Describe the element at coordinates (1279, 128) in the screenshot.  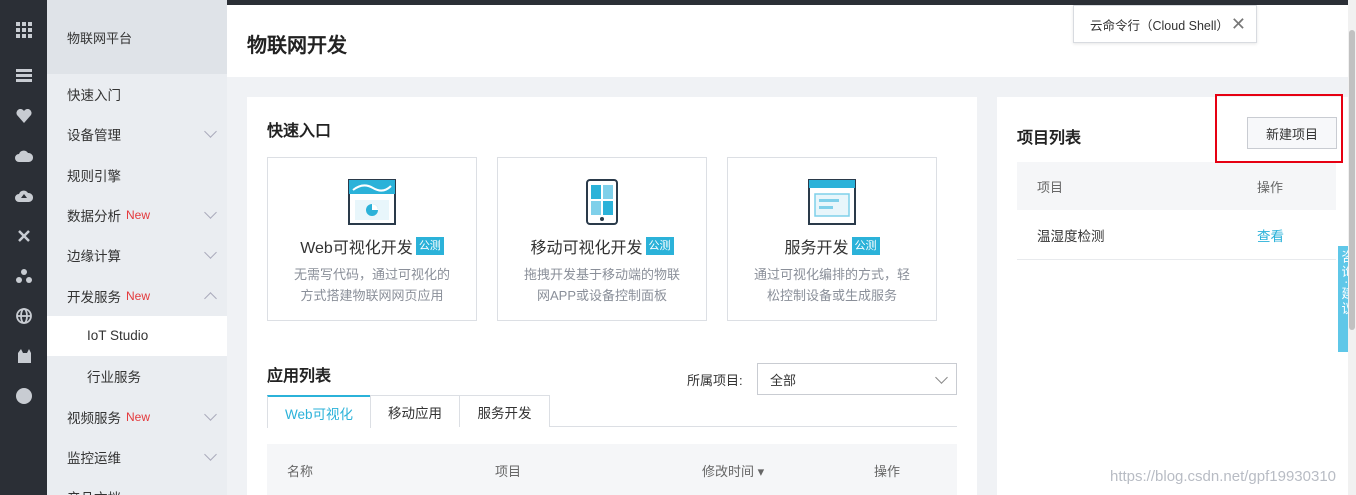
I see `highlight-annotation-box` at that location.